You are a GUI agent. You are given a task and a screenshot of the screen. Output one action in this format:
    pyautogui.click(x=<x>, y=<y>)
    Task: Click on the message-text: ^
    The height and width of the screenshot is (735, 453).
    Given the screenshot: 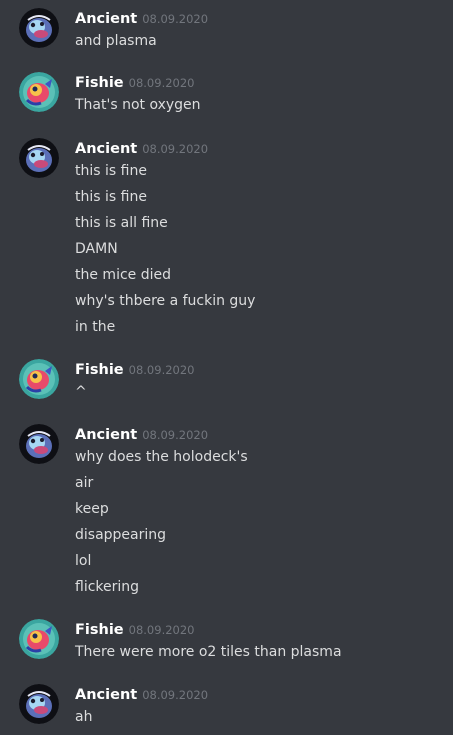 What is the action you would take?
    pyautogui.click(x=81, y=392)
    